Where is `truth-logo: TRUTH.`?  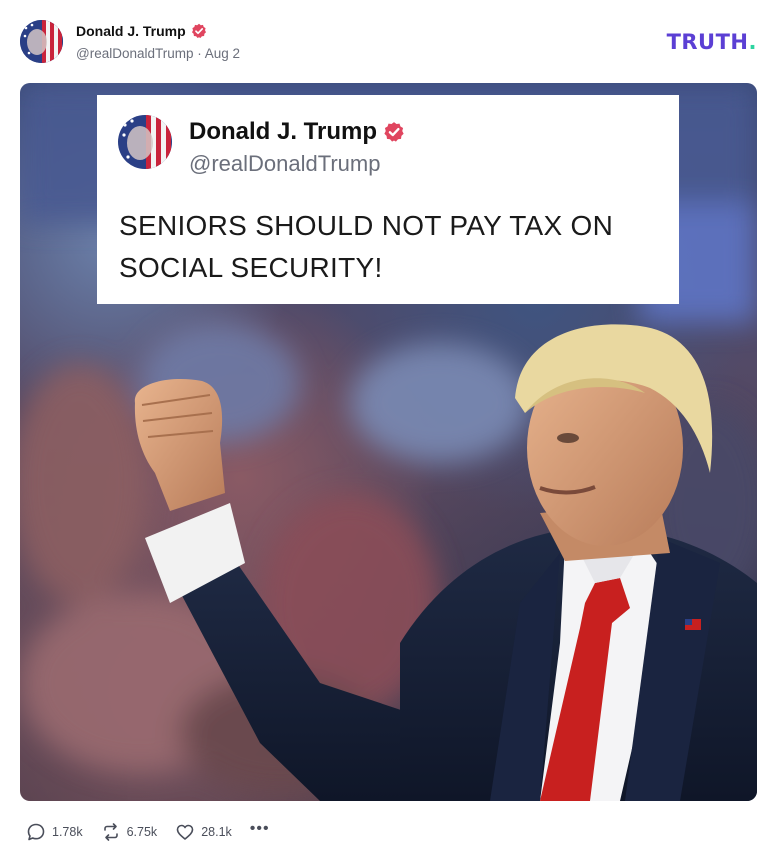 truth-logo: TRUTH. is located at coordinates (712, 42).